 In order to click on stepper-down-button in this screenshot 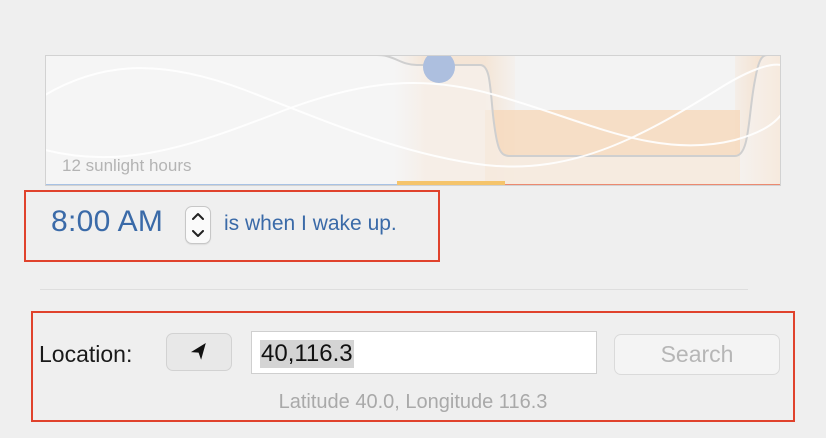, I will do `click(198, 234)`.